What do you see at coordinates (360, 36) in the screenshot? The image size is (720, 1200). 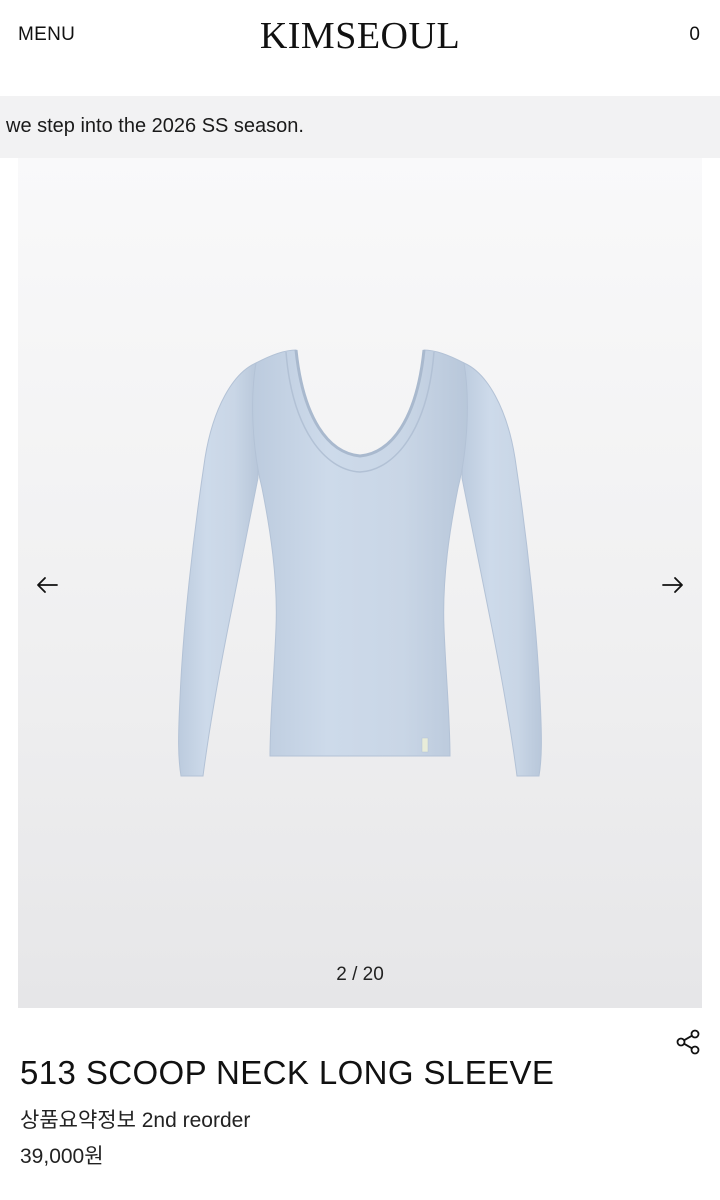 I see `brand-logo: KIMSEOUL` at bounding box center [360, 36].